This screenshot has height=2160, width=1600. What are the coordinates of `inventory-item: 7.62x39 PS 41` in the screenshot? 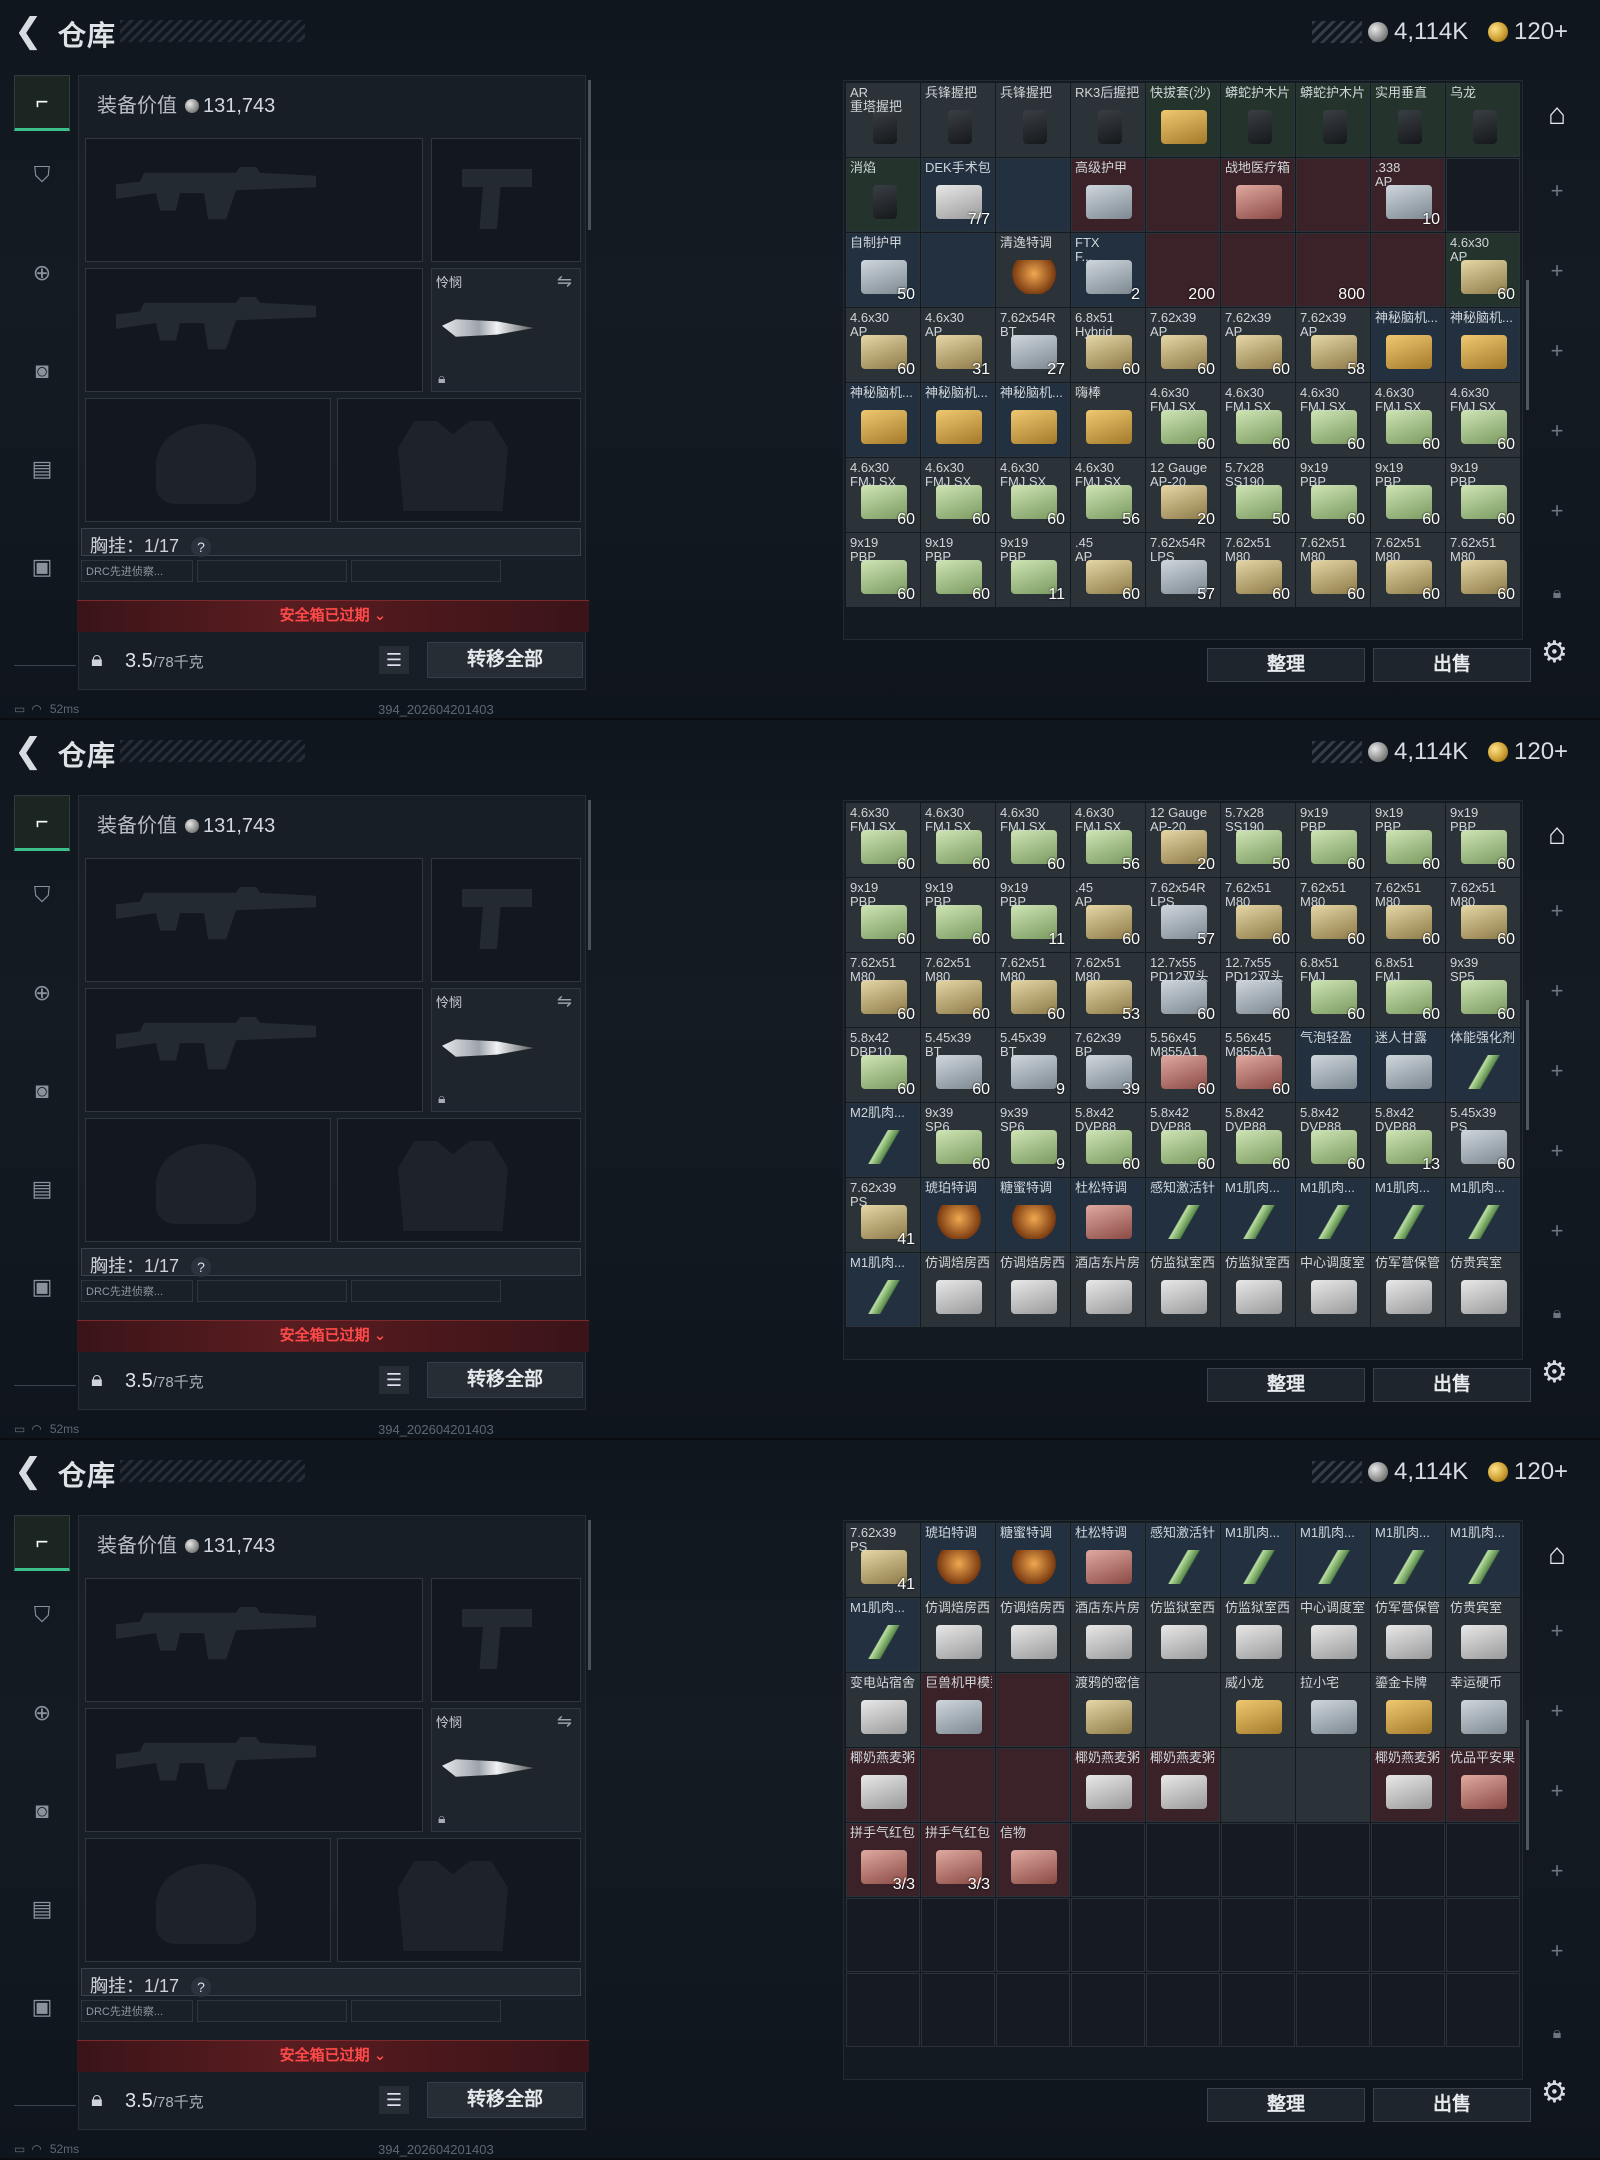 It's located at (883, 1215).